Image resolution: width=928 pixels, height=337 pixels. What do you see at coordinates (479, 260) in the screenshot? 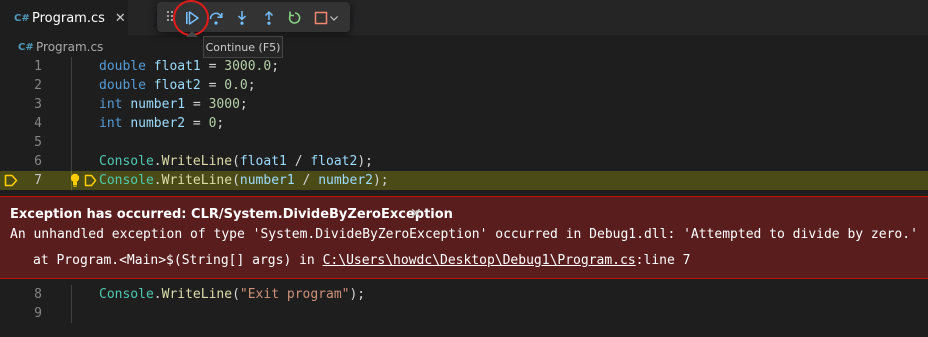
I see `stack-file-link: C:\Users\howdc\Desktop\Debug1\Program.cs` at bounding box center [479, 260].